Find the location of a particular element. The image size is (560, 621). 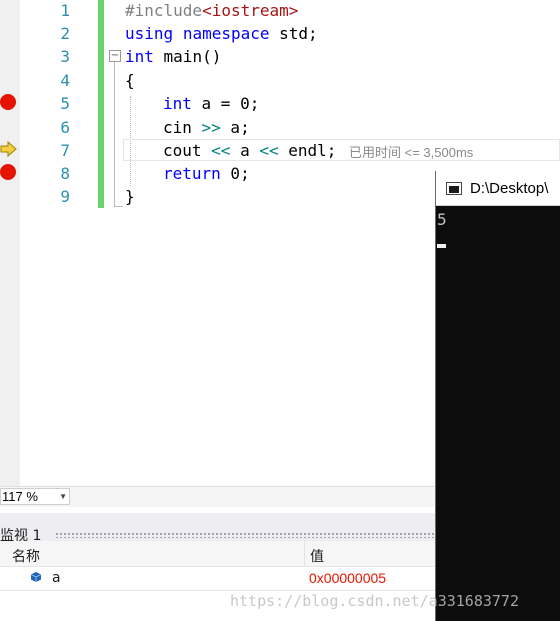

line-number: 3 is located at coordinates (65, 56).